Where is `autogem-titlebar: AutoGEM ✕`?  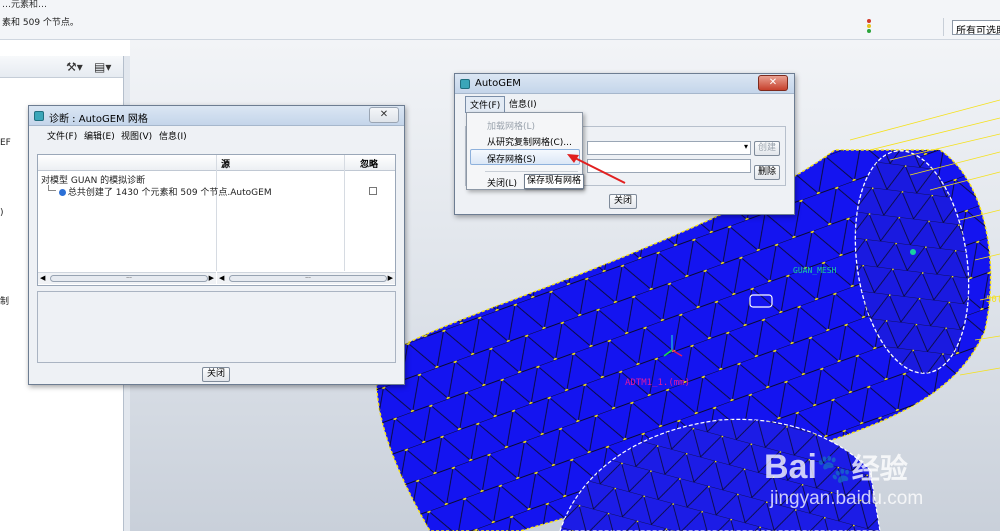 autogem-titlebar: AutoGEM ✕ is located at coordinates (624, 84).